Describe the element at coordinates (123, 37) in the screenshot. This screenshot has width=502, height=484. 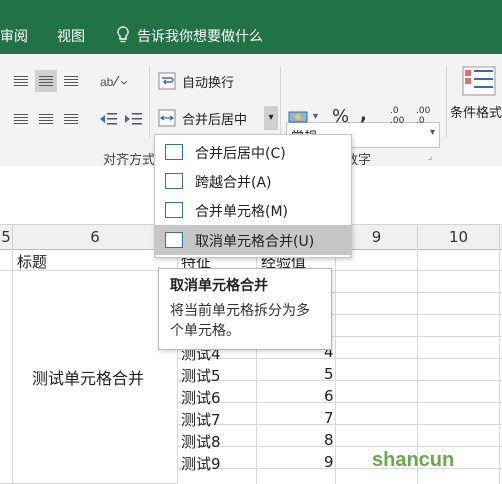
I see `lightbulb-icon` at that location.